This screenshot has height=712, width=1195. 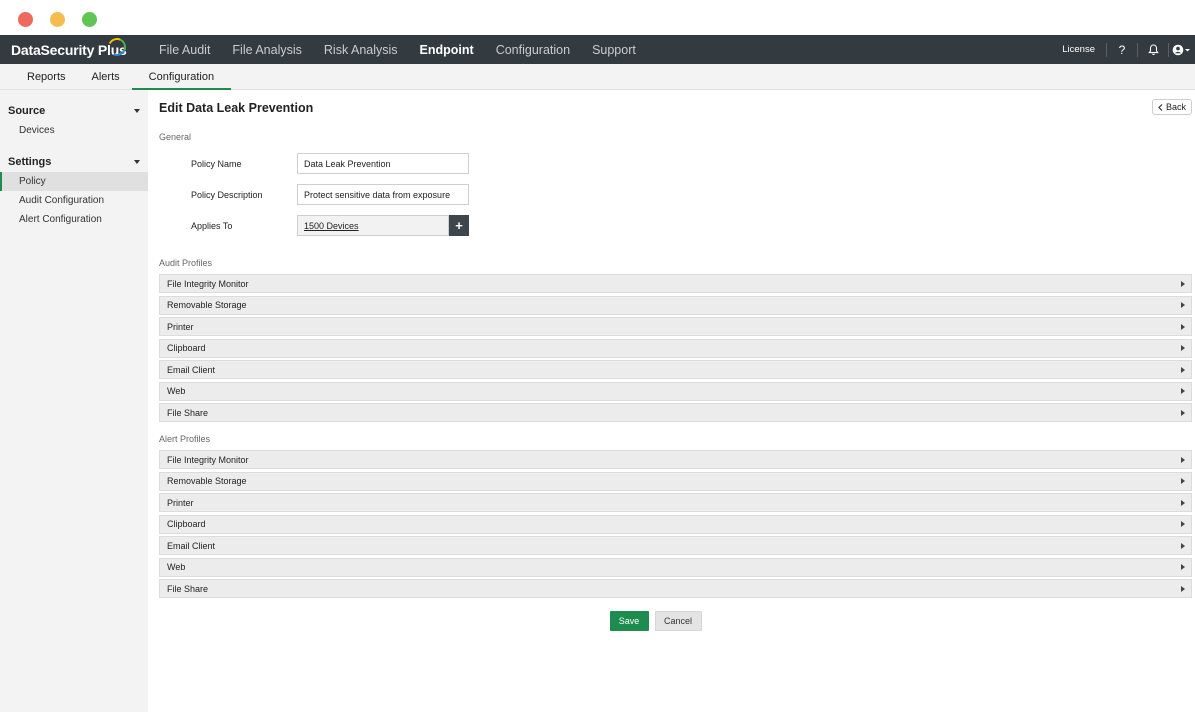 I want to click on audit-profile-clipboard: Clipboard, so click(x=675, y=348).